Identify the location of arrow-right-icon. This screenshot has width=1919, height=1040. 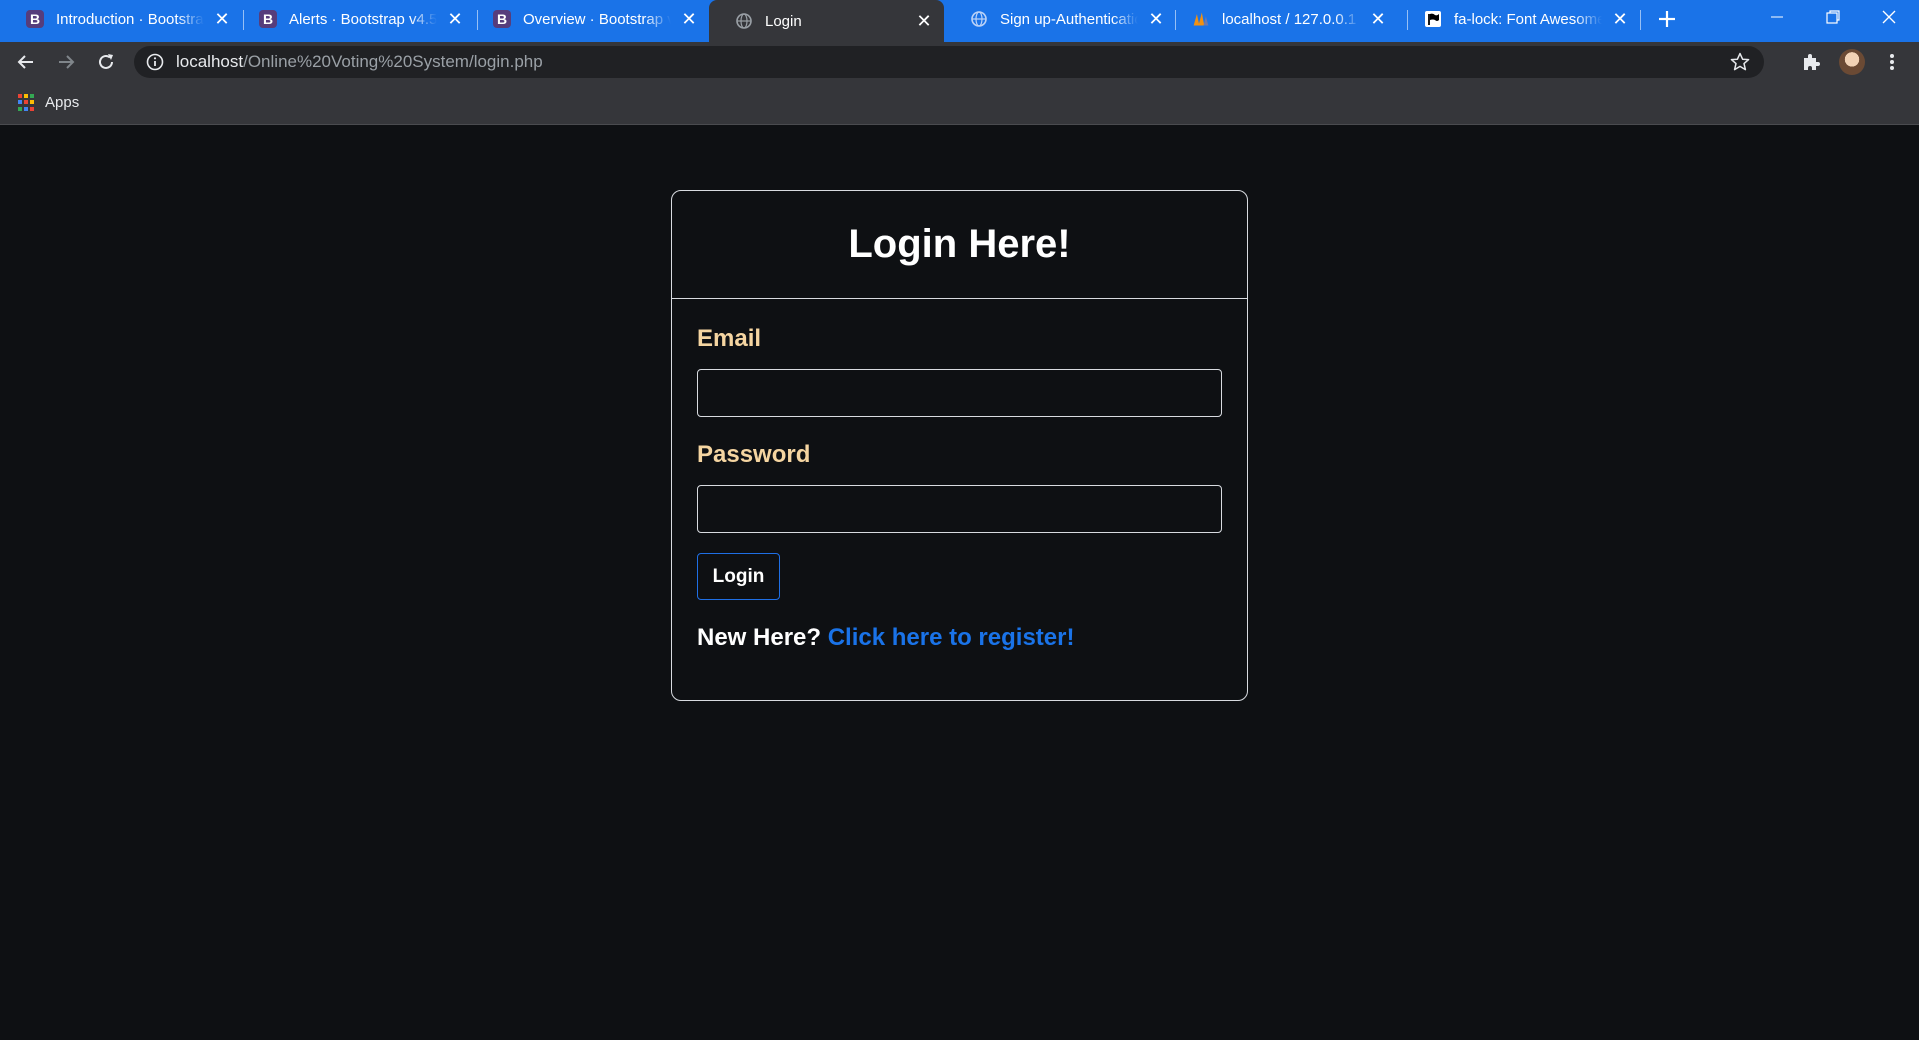
(67, 62).